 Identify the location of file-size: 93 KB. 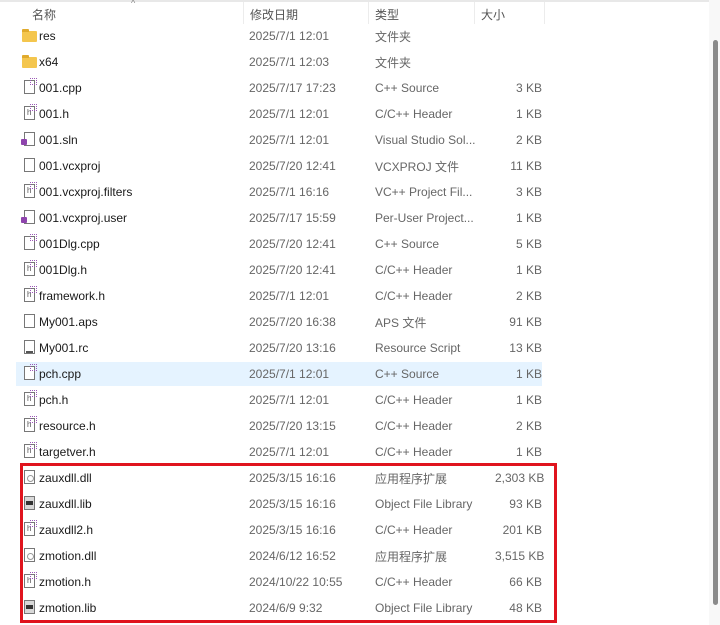
(525, 504).